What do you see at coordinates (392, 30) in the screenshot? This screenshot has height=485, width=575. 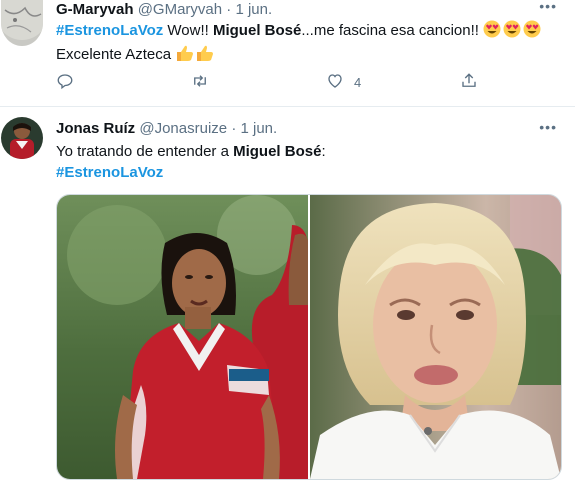 I see `text-segment: ...me fascina esa cancion!!` at bounding box center [392, 30].